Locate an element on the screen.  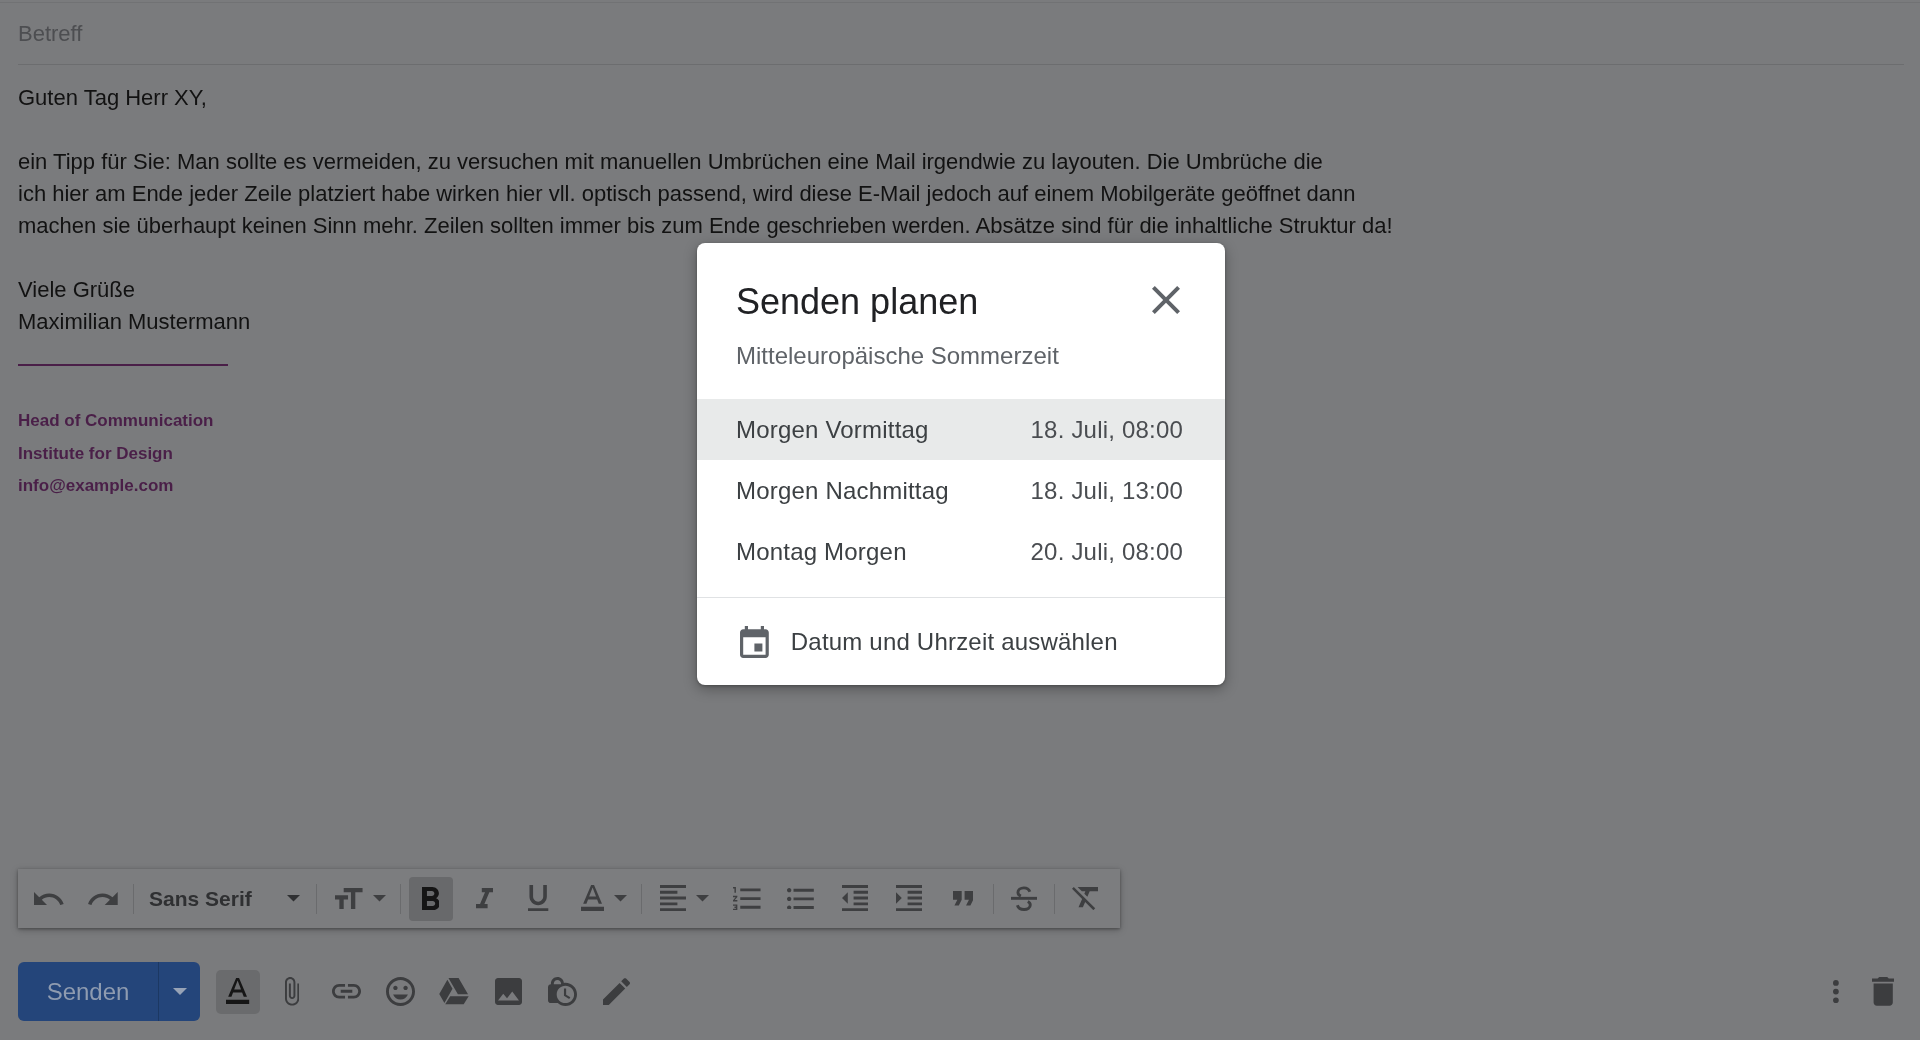
trash-icon is located at coordinates (1883, 991).